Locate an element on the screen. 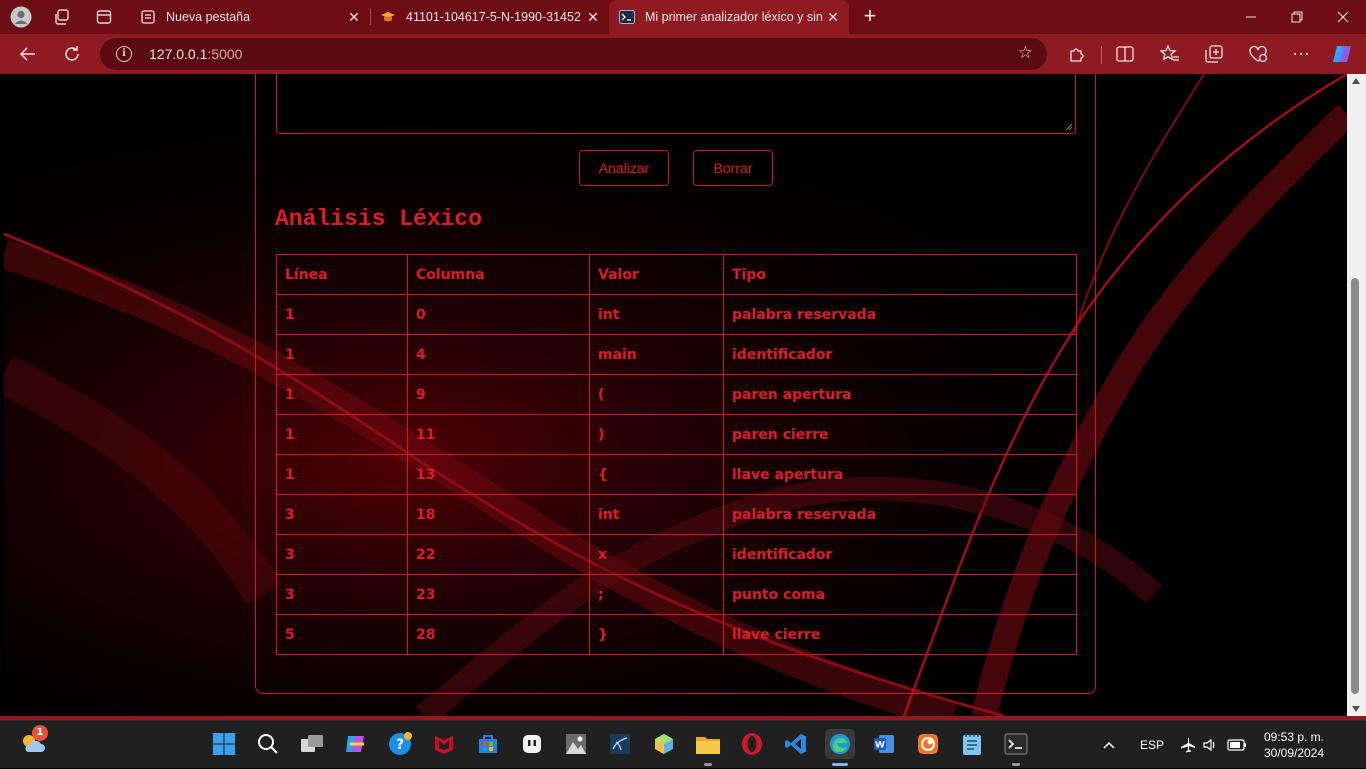 The image size is (1366, 769). table-row: 1 9(paren apertura is located at coordinates (676, 394).